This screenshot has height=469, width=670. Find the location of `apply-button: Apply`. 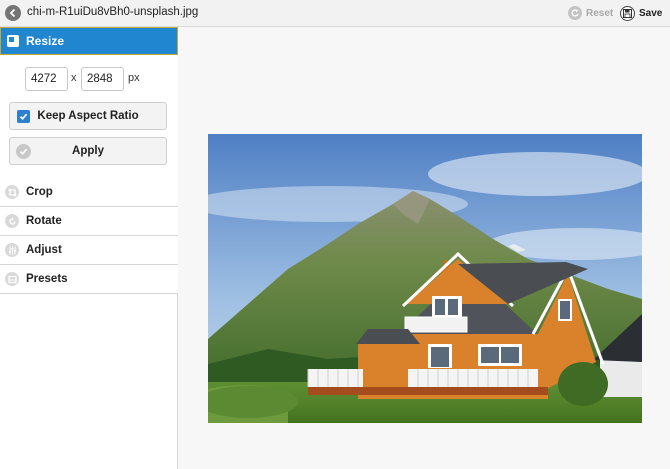

apply-button: Apply is located at coordinates (88, 151).